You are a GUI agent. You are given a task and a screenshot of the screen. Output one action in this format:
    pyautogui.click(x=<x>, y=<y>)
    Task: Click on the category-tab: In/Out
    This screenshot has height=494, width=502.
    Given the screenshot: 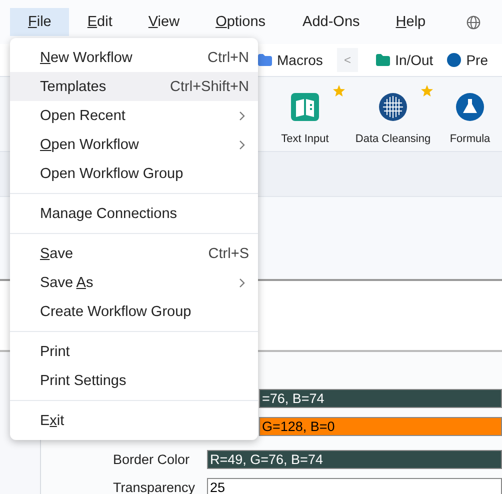 What is the action you would take?
    pyautogui.click(x=414, y=60)
    